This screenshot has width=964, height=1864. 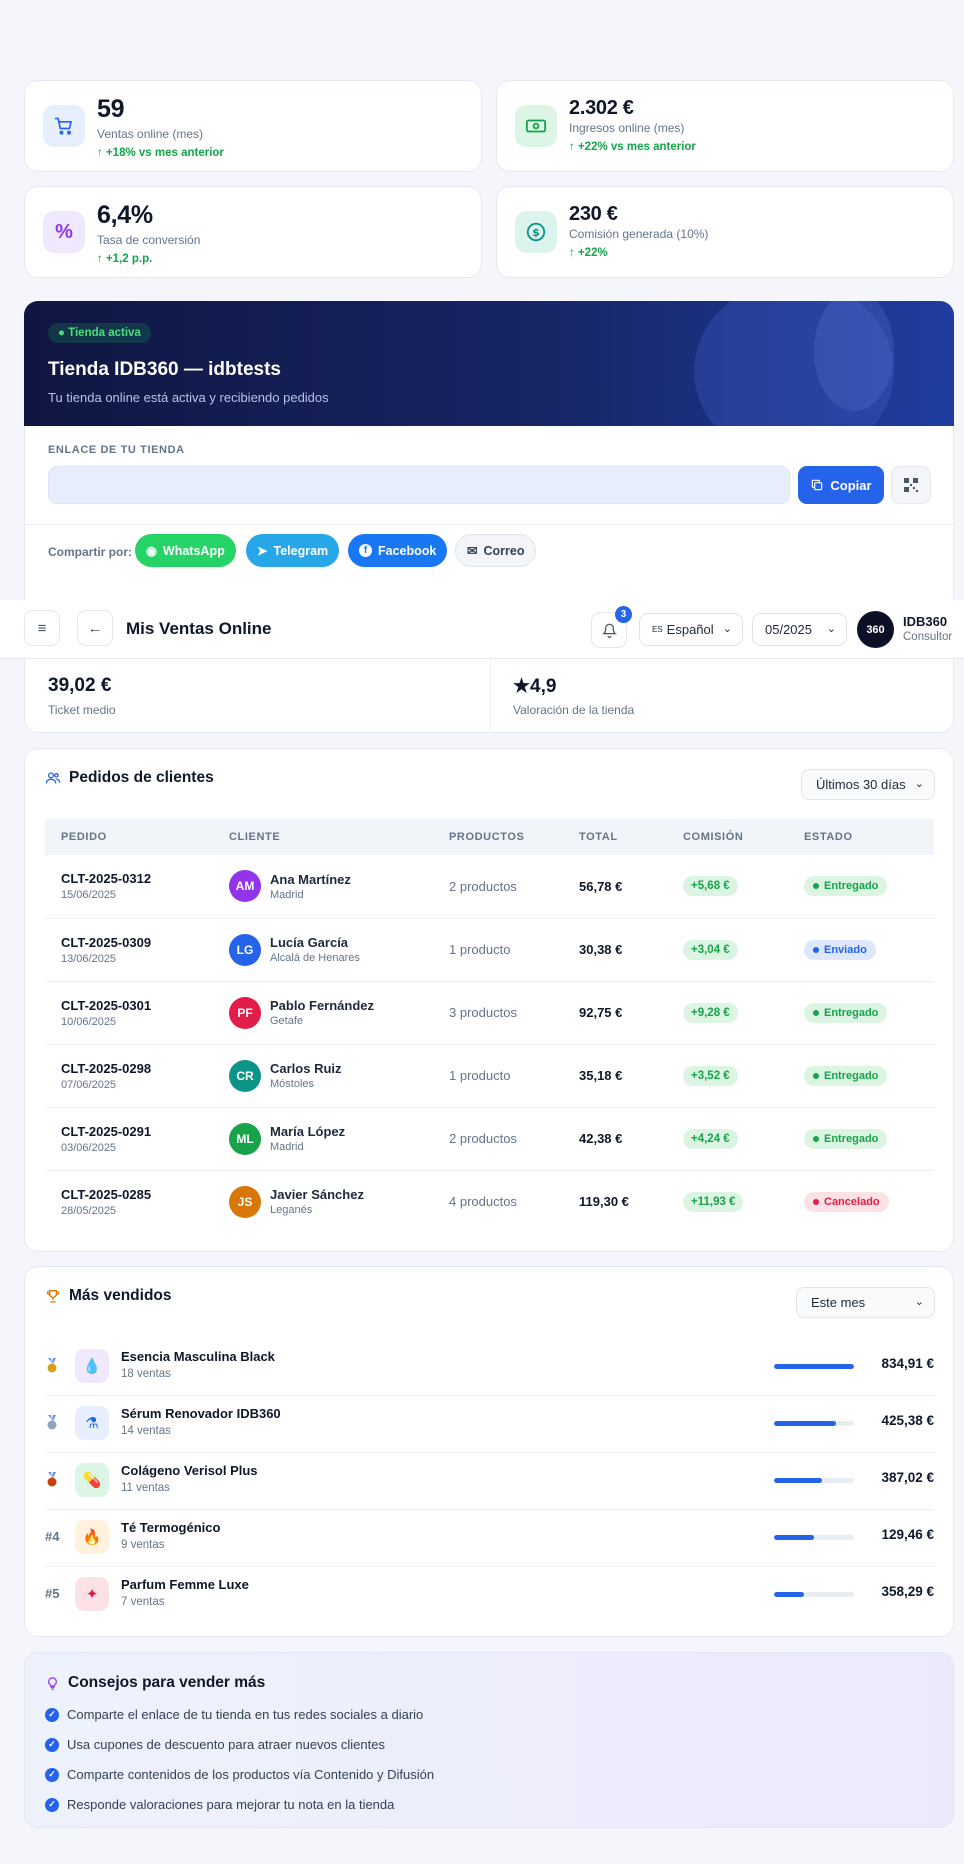 What do you see at coordinates (623, 614) in the screenshot?
I see `notification-count-badge: 3` at bounding box center [623, 614].